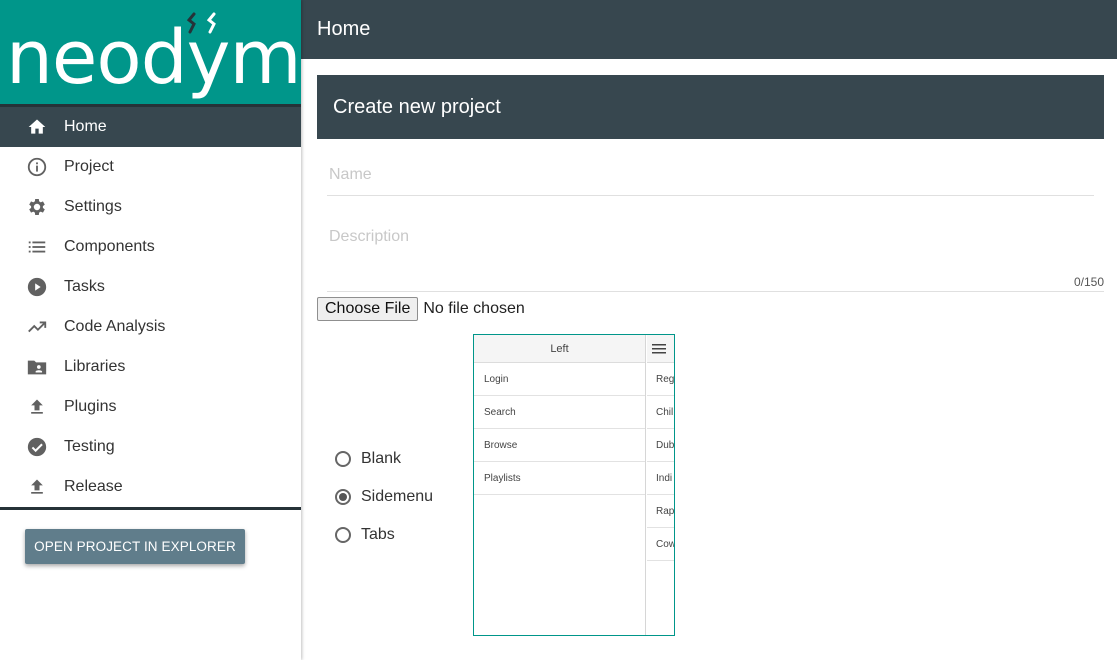 The width and height of the screenshot is (1117, 660). I want to click on sidebar-item-components: Components, so click(150, 247).